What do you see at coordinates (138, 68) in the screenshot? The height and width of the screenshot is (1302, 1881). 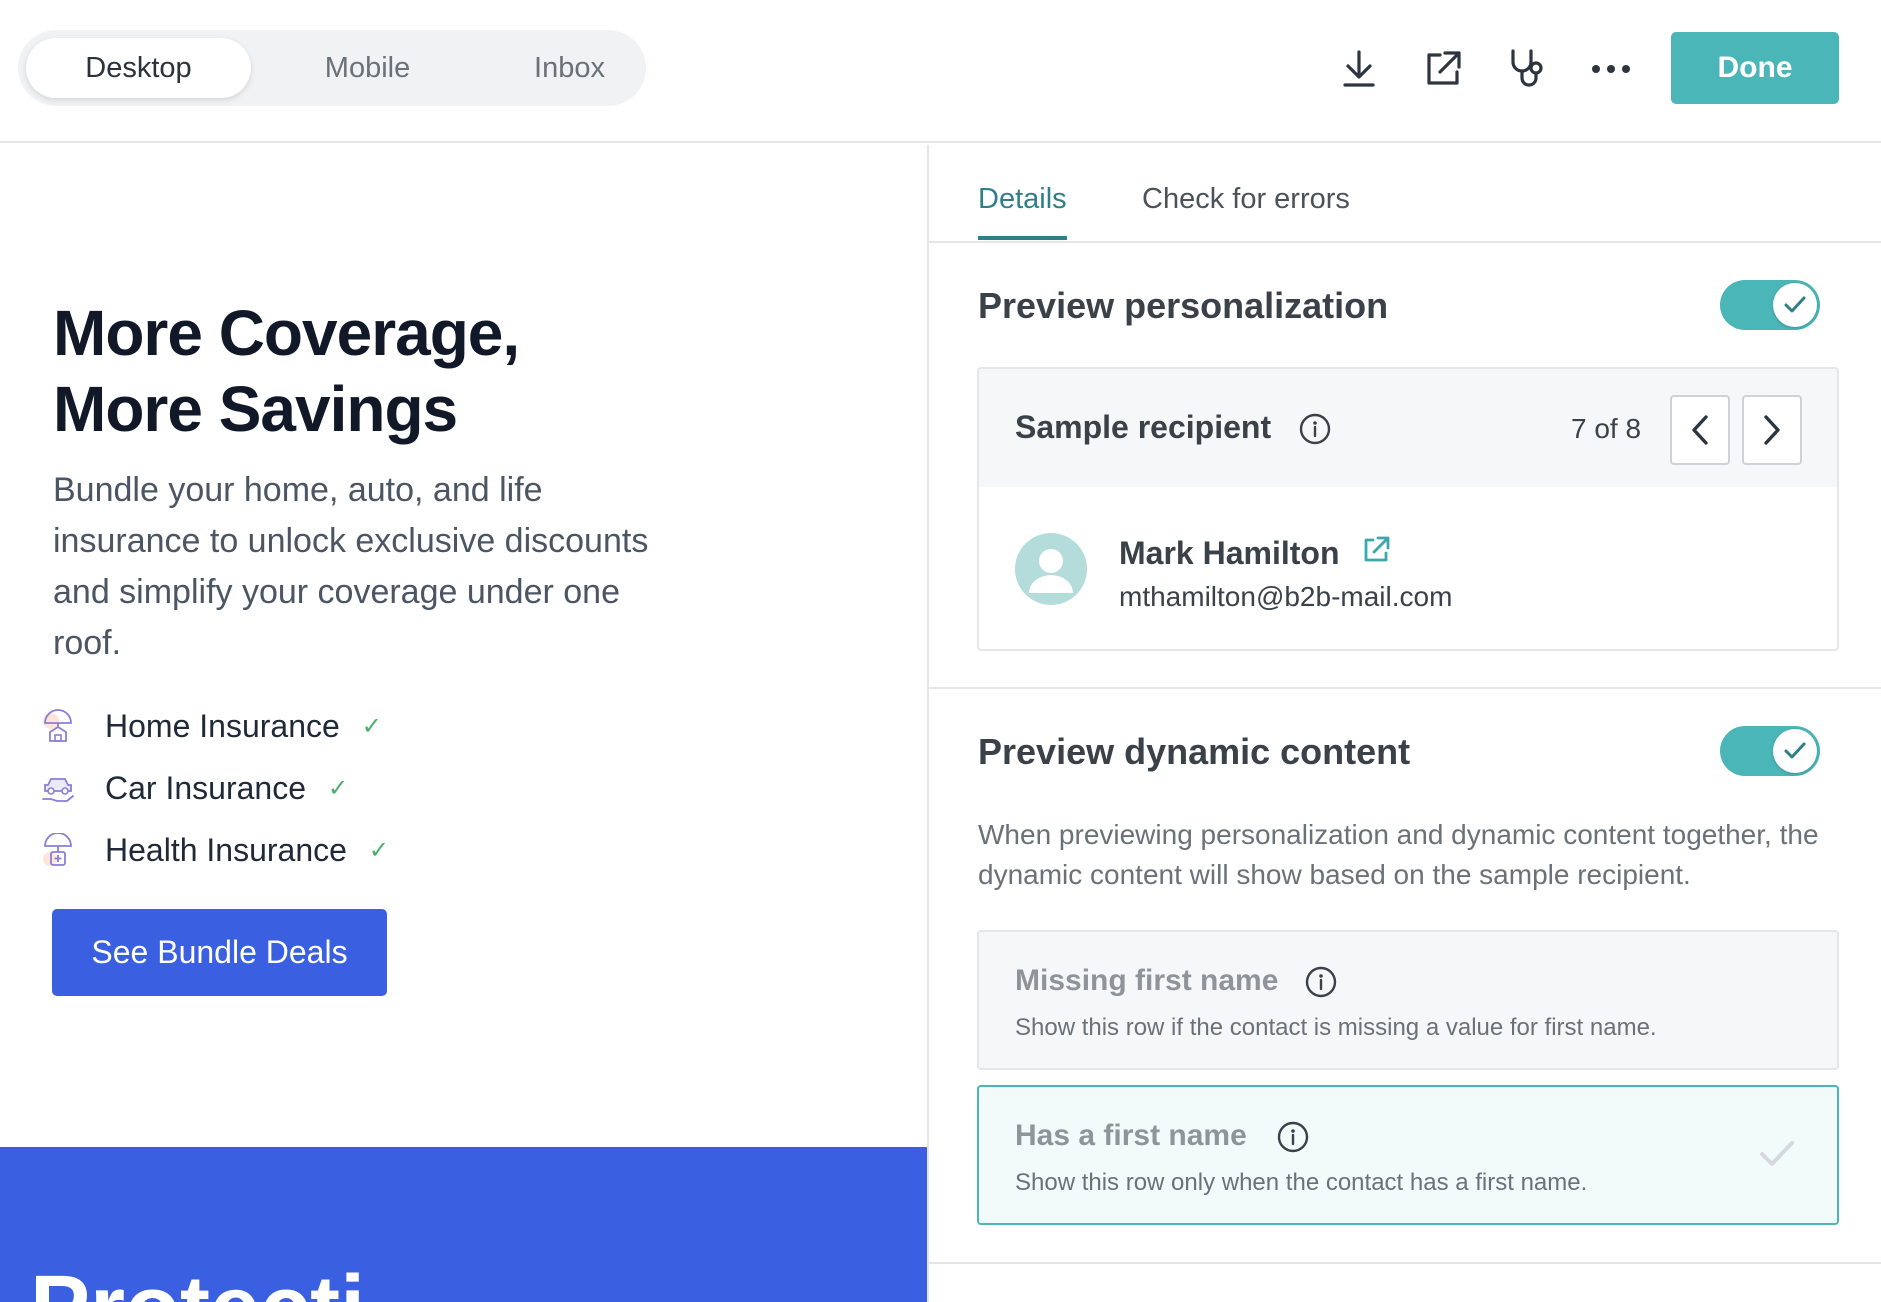 I see `tab-desktop: Desktop` at bounding box center [138, 68].